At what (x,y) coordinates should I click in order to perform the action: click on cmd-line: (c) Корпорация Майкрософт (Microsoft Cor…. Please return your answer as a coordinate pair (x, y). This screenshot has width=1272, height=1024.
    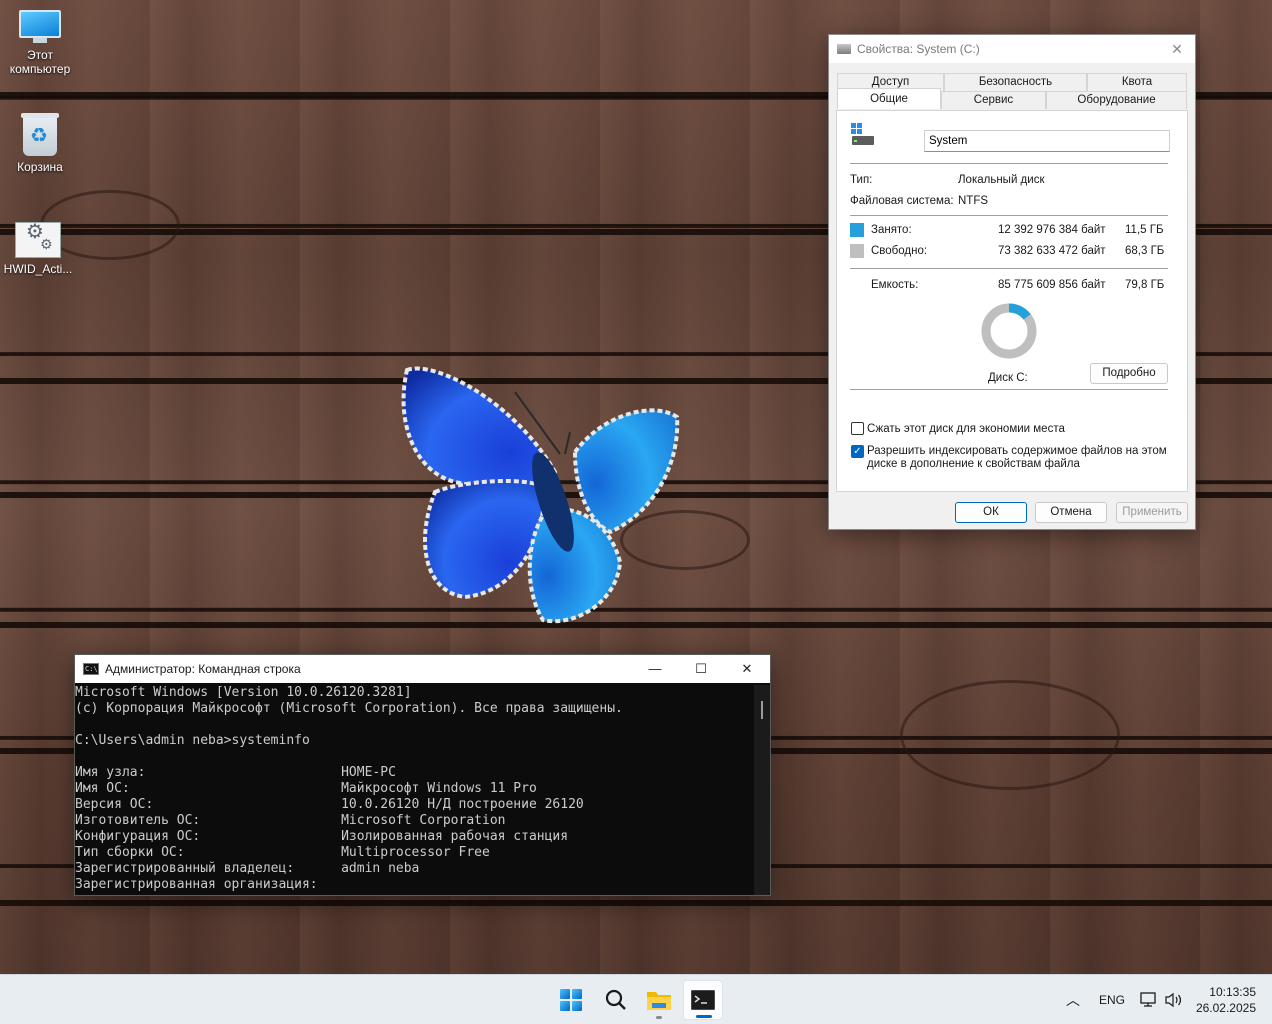
    Looking at the image, I should click on (349, 708).